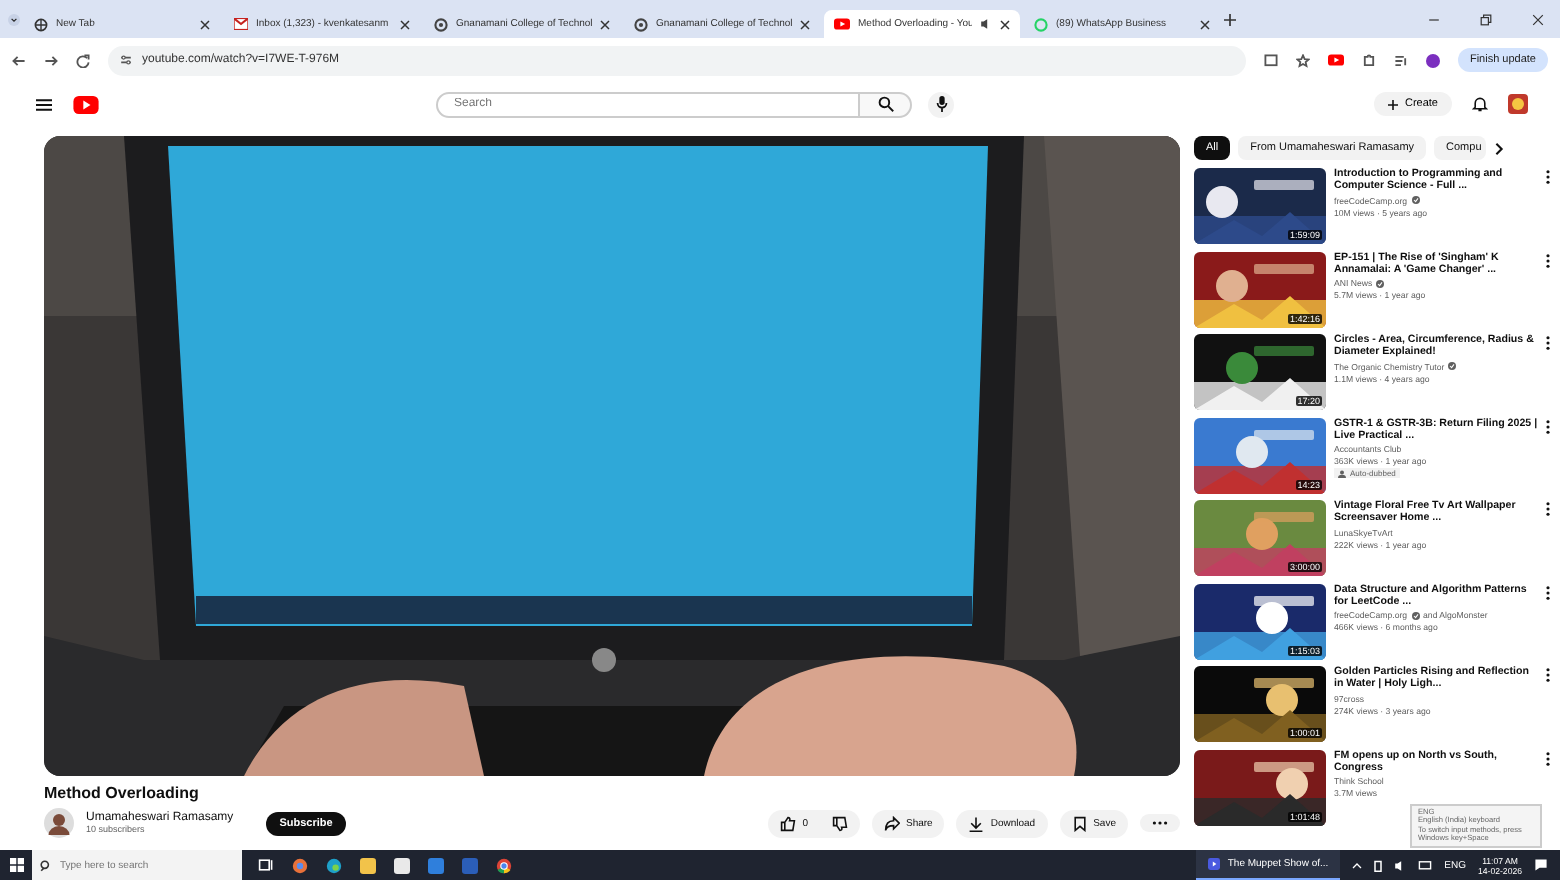 This screenshot has height=880, width=1560. What do you see at coordinates (59, 823) in the screenshot?
I see `channel-avatar` at bounding box center [59, 823].